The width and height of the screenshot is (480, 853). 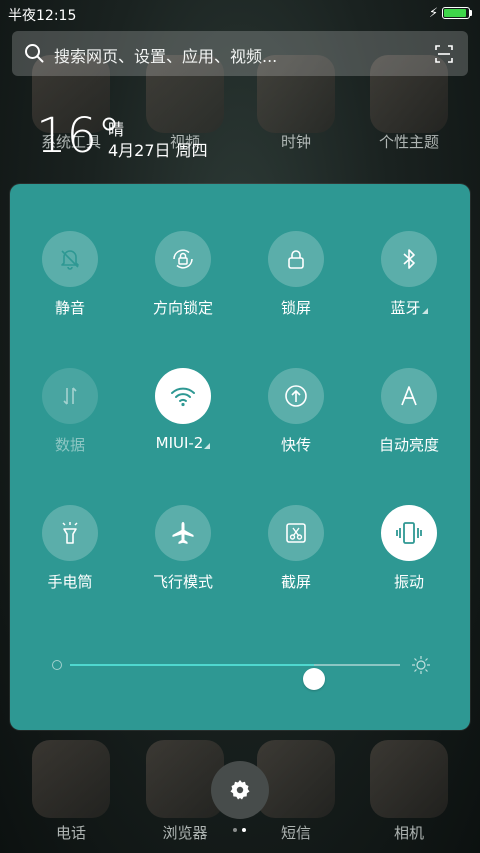 I want to click on airplane-icon, so click(x=183, y=533).